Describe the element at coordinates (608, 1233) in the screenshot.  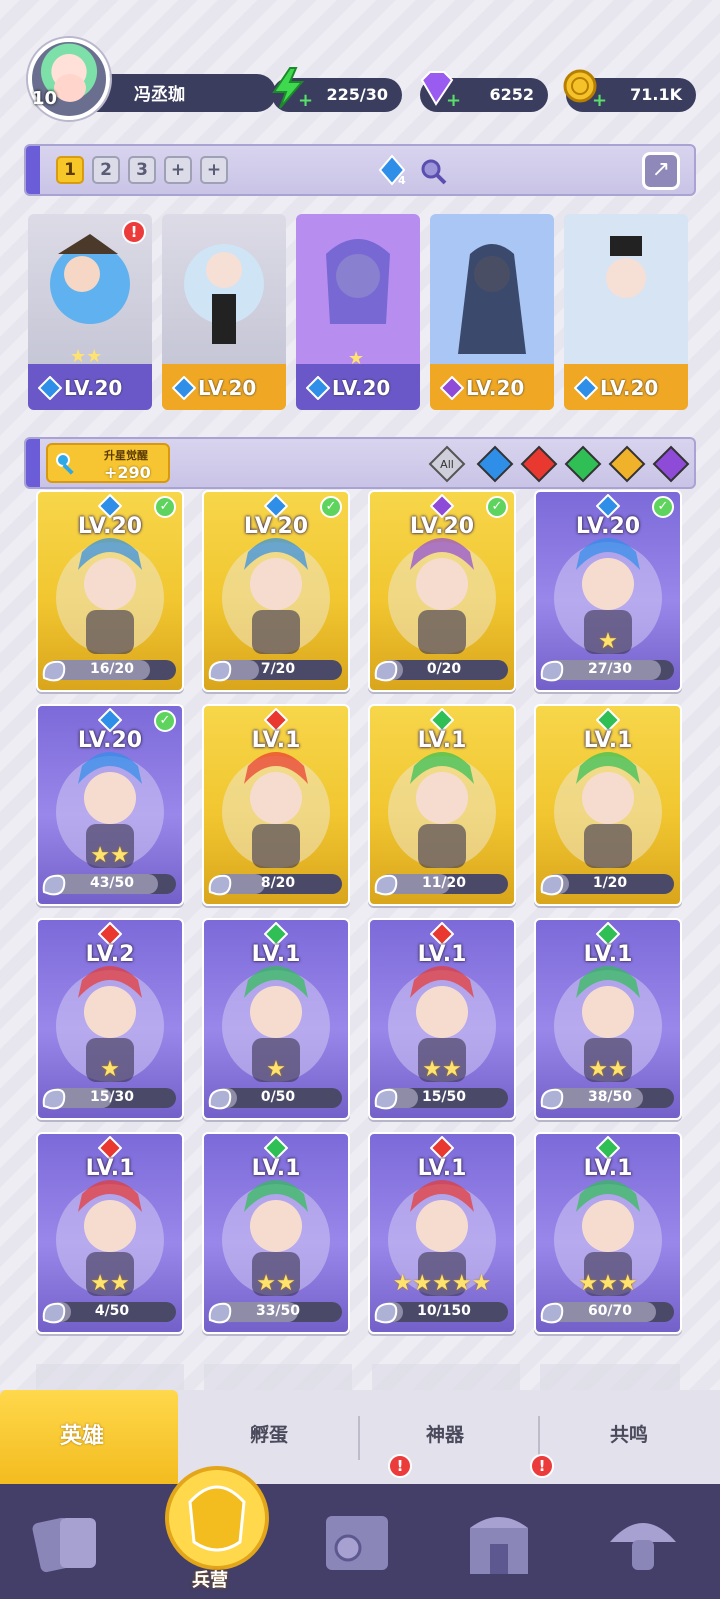
I see `hero-card: LV.1 ★★★ 60/70` at that location.